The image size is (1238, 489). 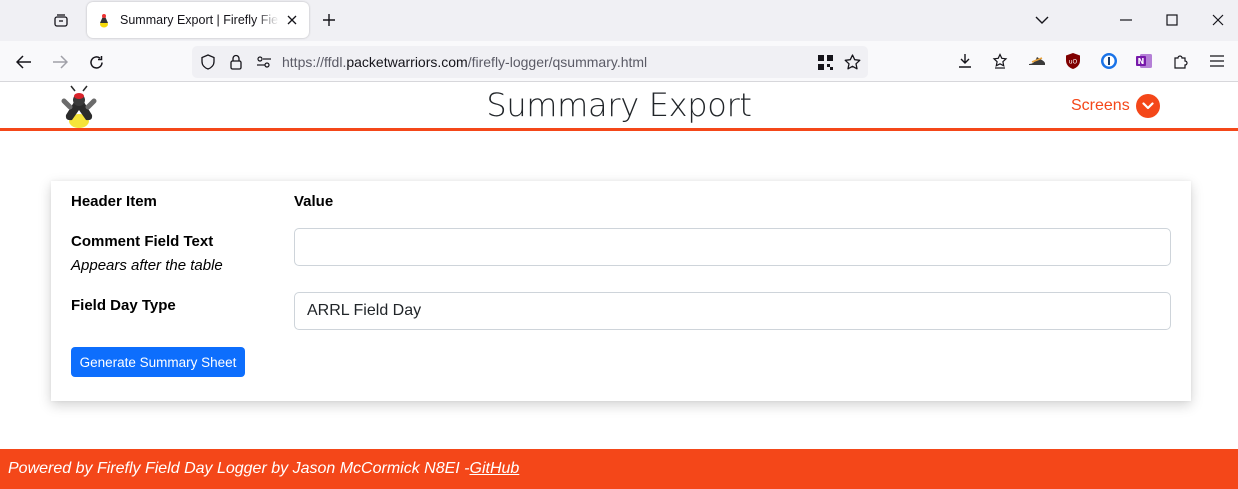 What do you see at coordinates (1109, 61) in the screenshot?
I see `password-manager-icon` at bounding box center [1109, 61].